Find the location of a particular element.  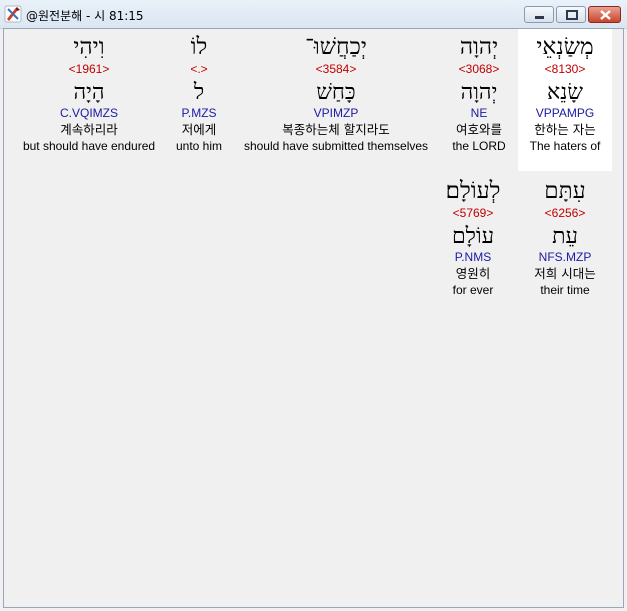

strong-number: <.> is located at coordinates (199, 69).